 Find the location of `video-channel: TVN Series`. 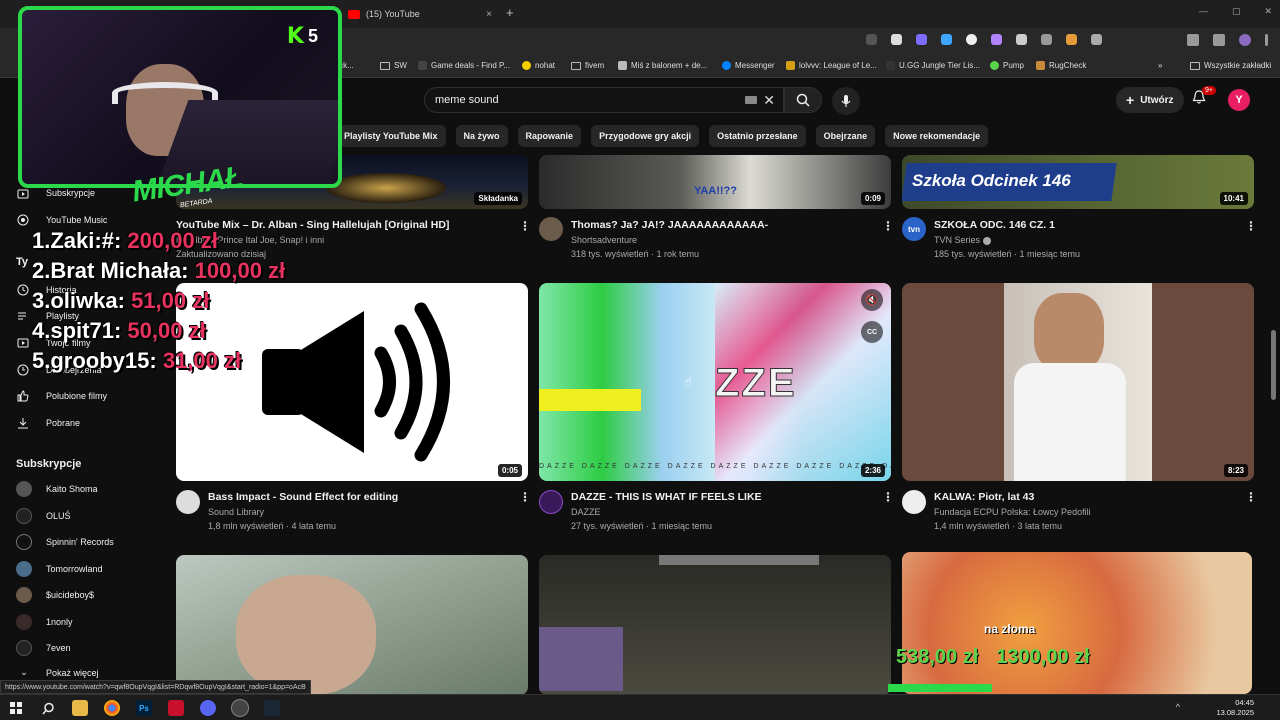

video-channel: TVN Series is located at coordinates (962, 240).